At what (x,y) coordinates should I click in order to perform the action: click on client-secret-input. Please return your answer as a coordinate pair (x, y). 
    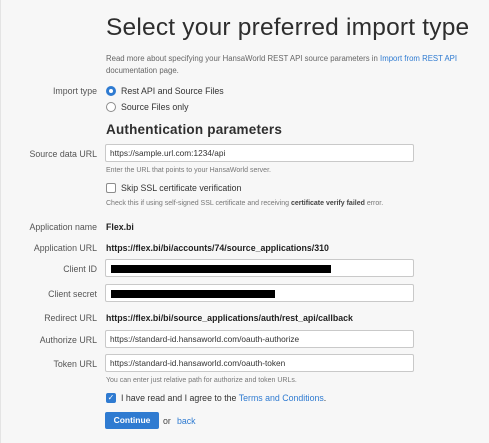
    Looking at the image, I should click on (259, 293).